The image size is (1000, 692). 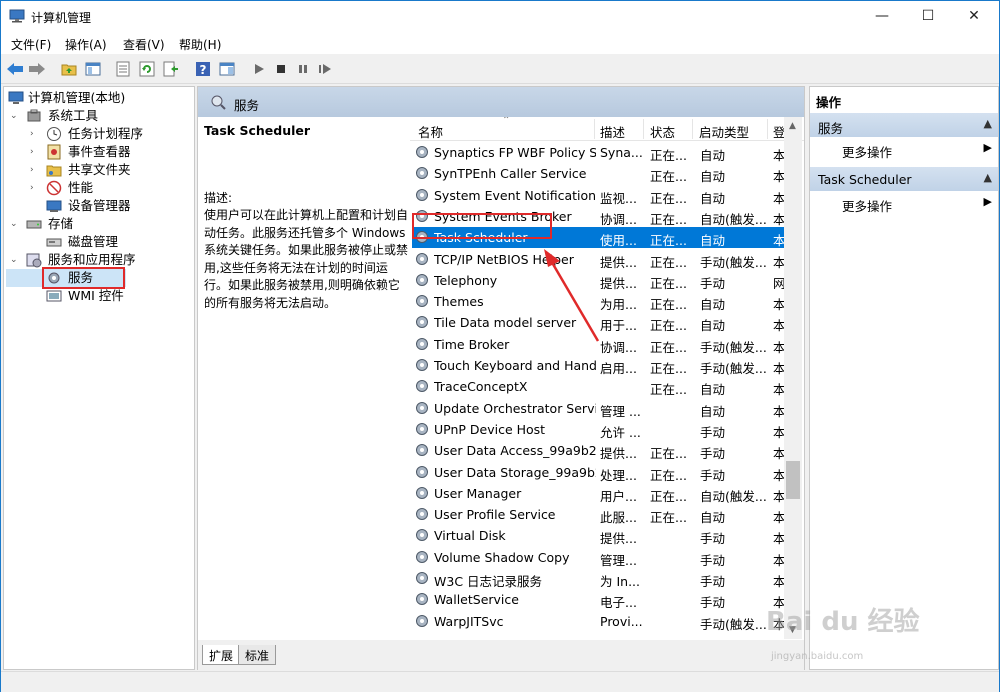 I want to click on maximize-button: ☐, so click(x=928, y=16).